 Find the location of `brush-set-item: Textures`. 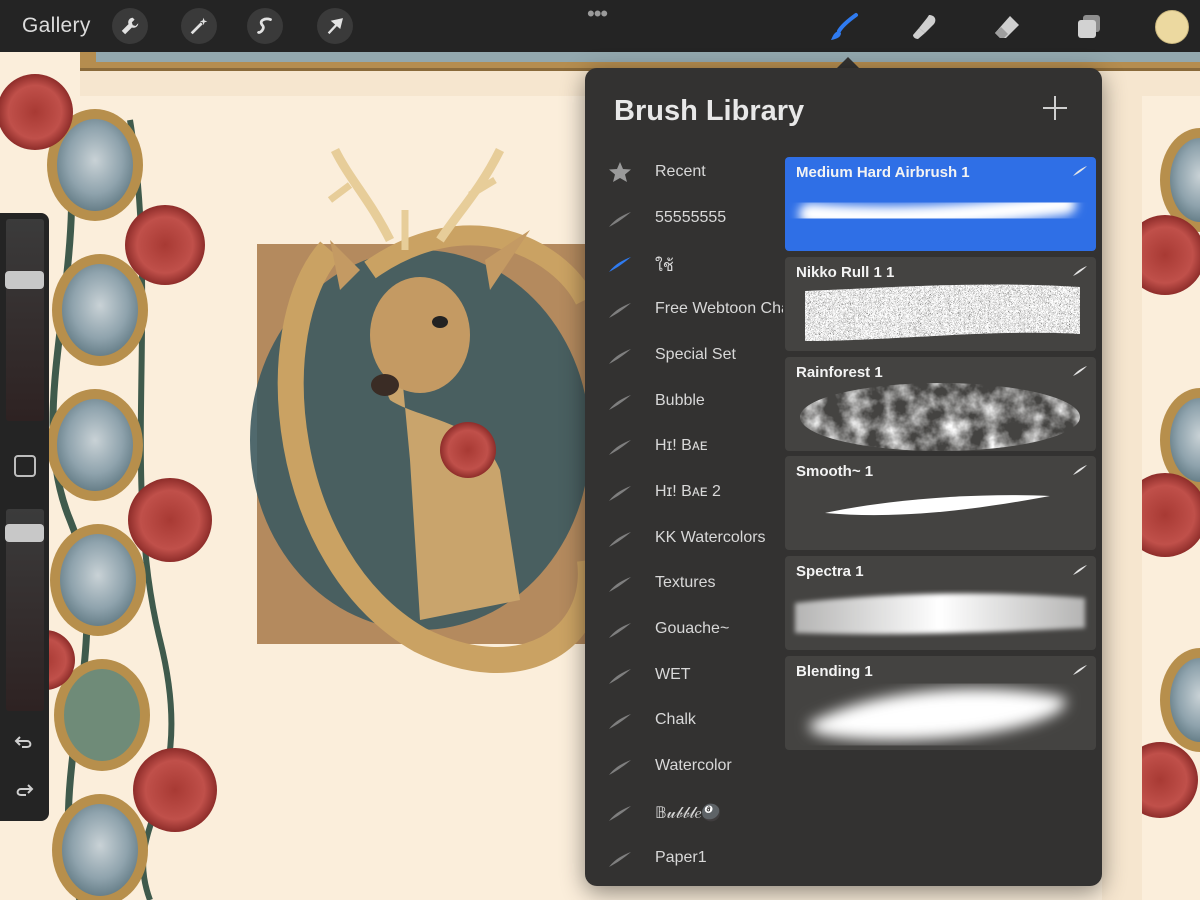

brush-set-item: Textures is located at coordinates (685, 584).